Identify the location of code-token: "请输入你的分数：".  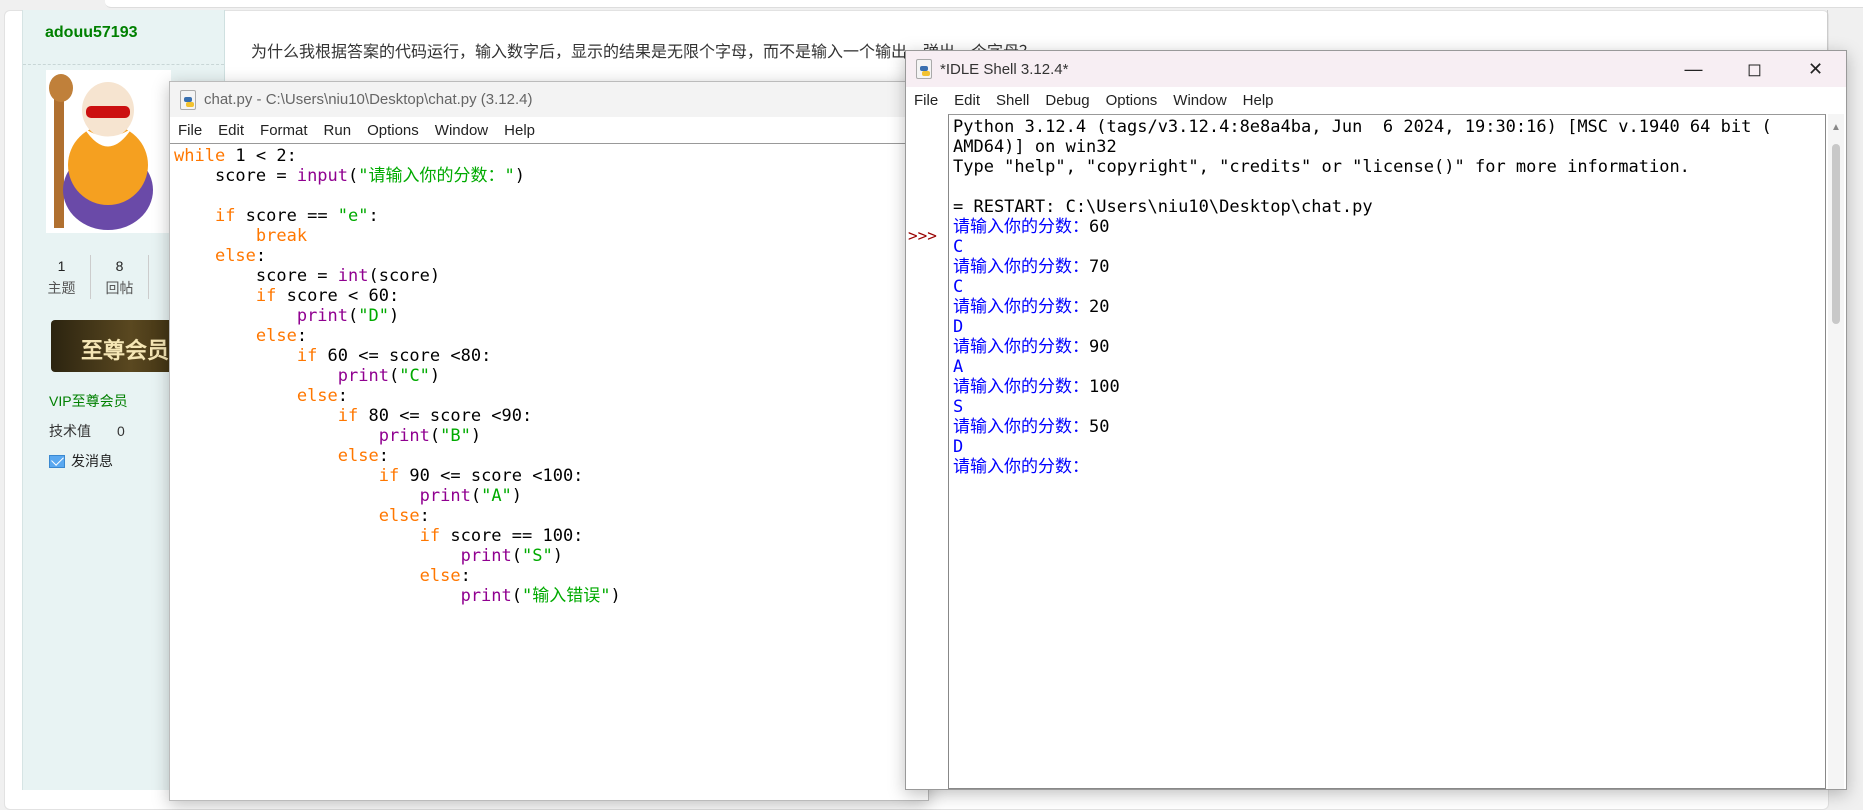
(436, 176).